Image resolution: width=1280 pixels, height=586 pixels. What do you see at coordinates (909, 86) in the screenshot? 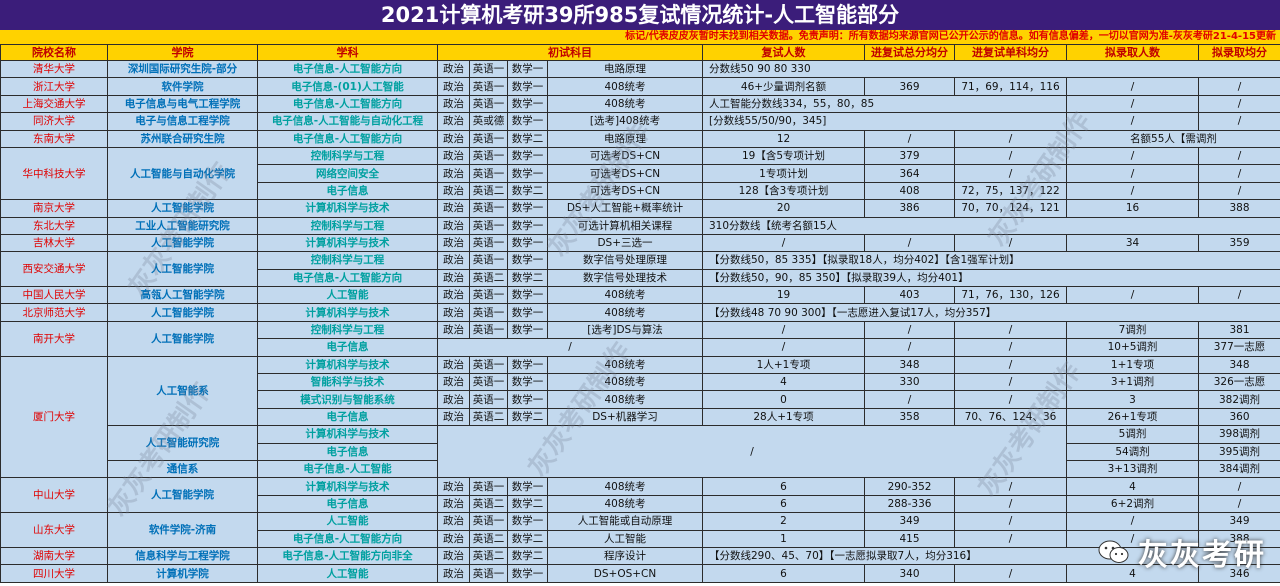
I see `data-cell: 369` at bounding box center [909, 86].